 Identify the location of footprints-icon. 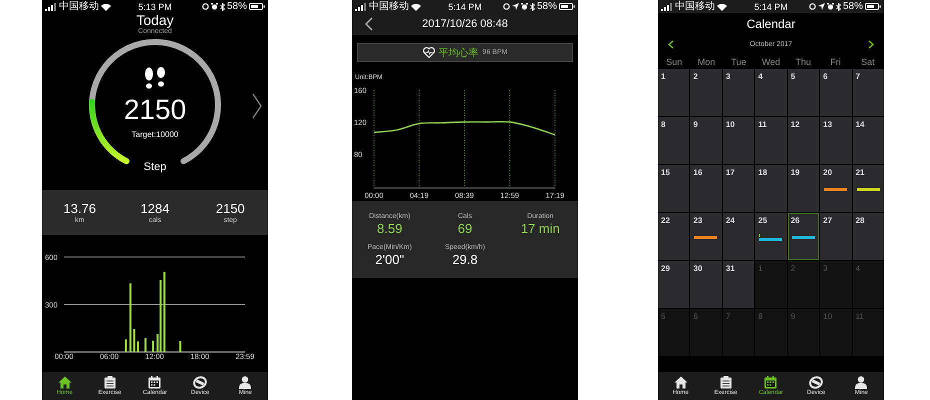
(155, 79).